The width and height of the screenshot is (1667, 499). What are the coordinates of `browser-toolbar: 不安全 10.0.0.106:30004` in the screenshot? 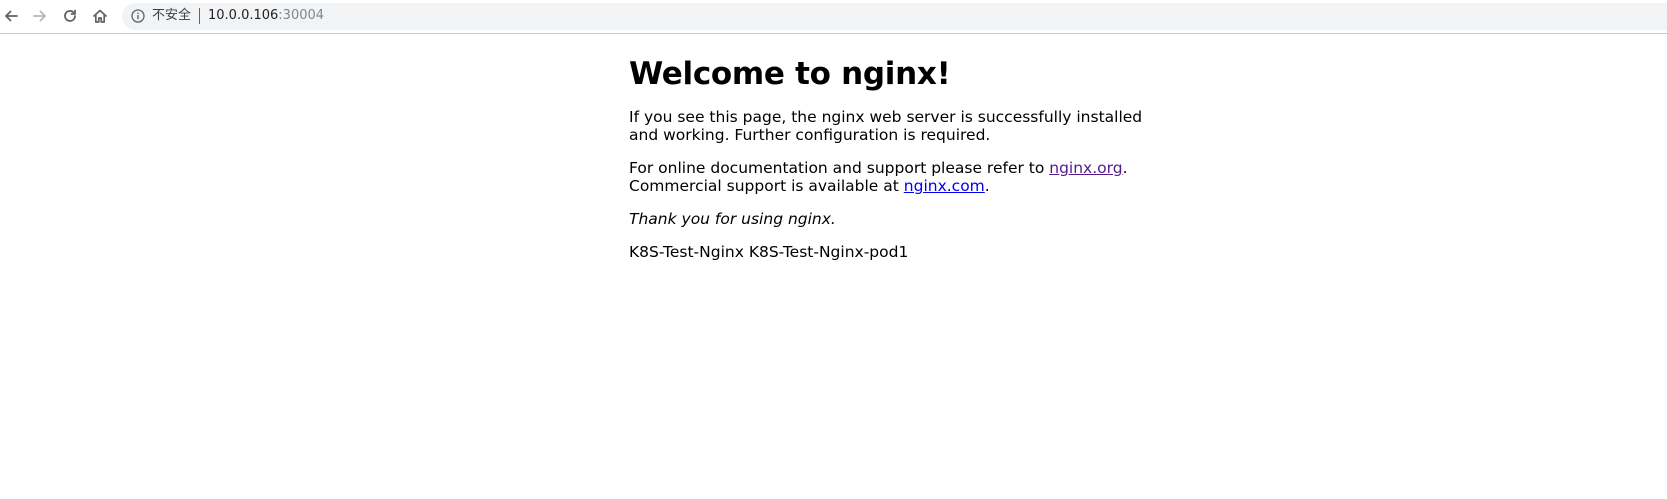 It's located at (833, 17).